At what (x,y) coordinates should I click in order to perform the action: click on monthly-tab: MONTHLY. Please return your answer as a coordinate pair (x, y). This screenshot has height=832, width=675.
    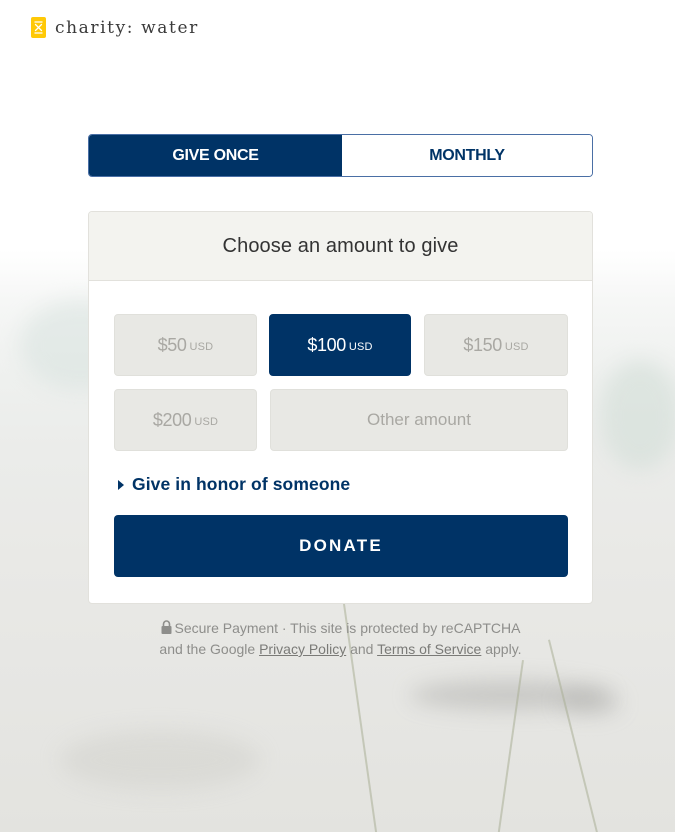
    Looking at the image, I should click on (467, 155).